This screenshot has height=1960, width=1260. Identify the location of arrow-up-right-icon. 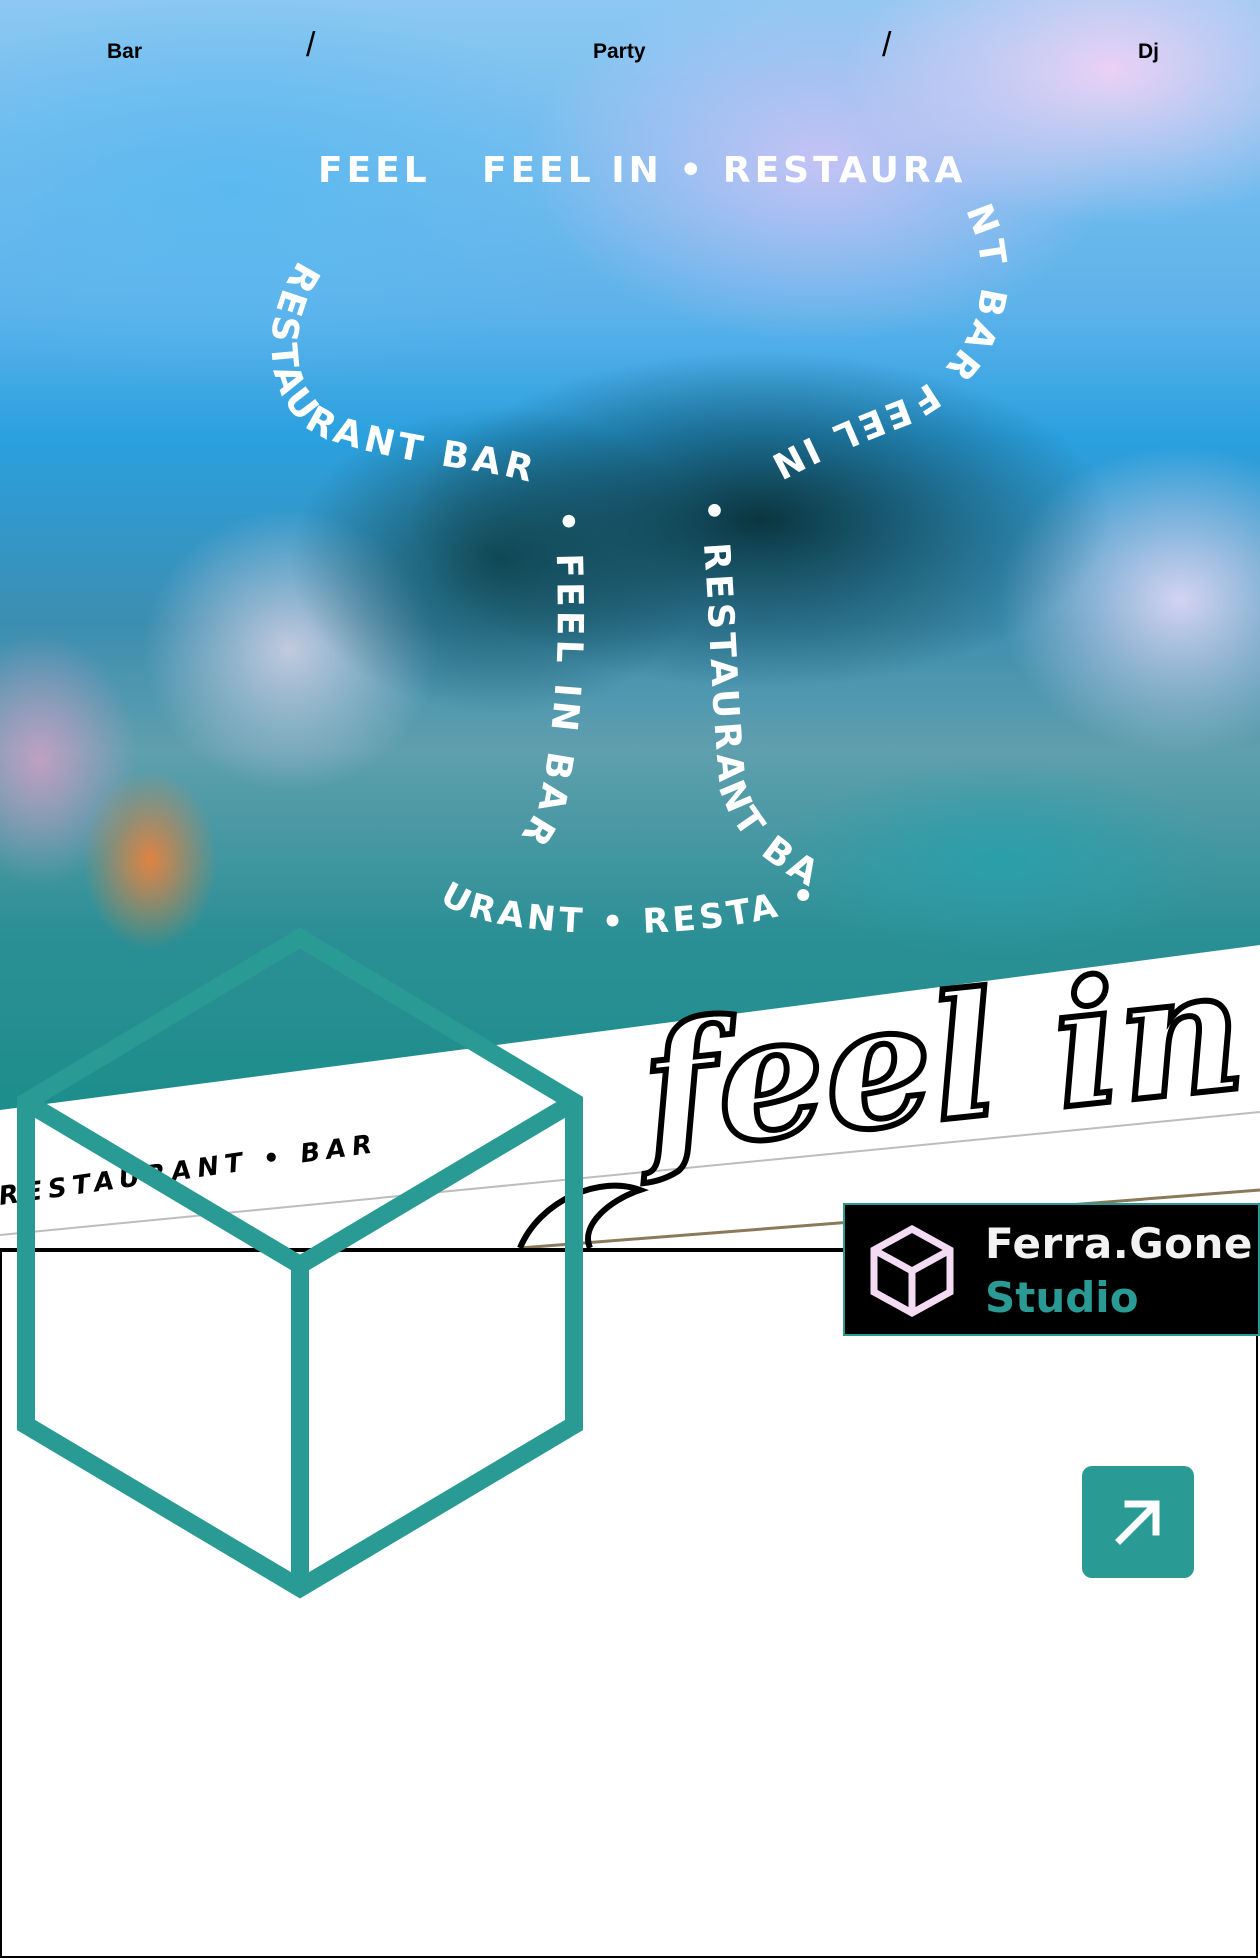
(1137, 1522).